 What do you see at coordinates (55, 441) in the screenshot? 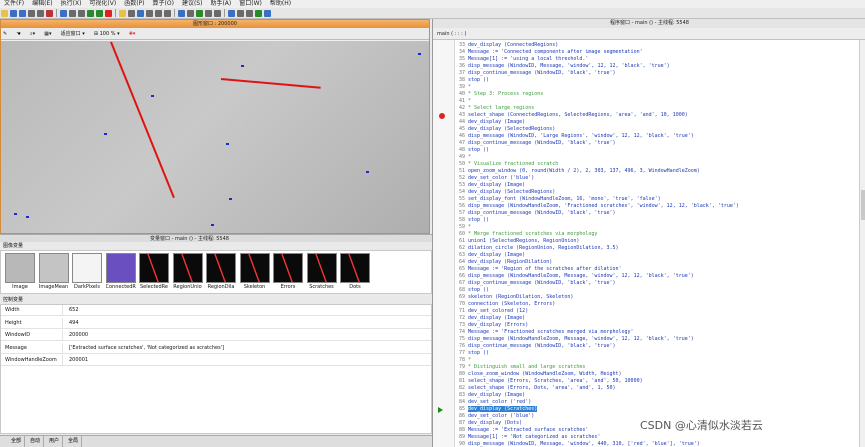
I see `variable-tab: 用户` at bounding box center [55, 441].